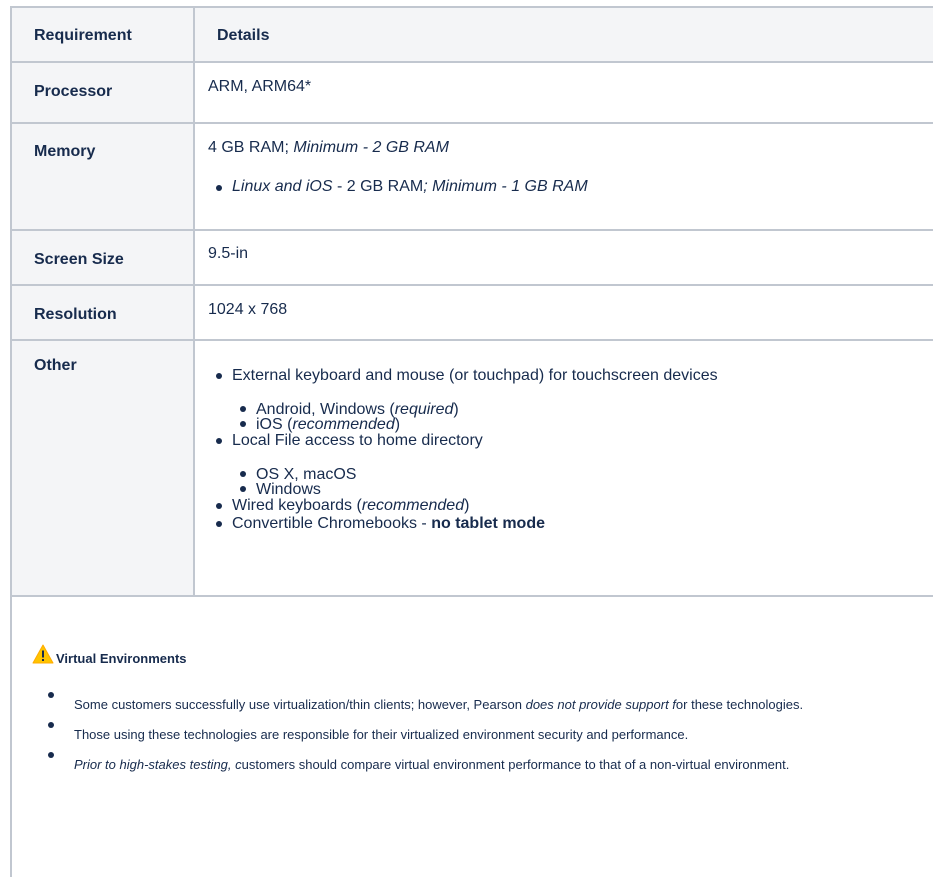 The width and height of the screenshot is (933, 877). What do you see at coordinates (102, 34) in the screenshot?
I see `header-requirement: Requirement` at bounding box center [102, 34].